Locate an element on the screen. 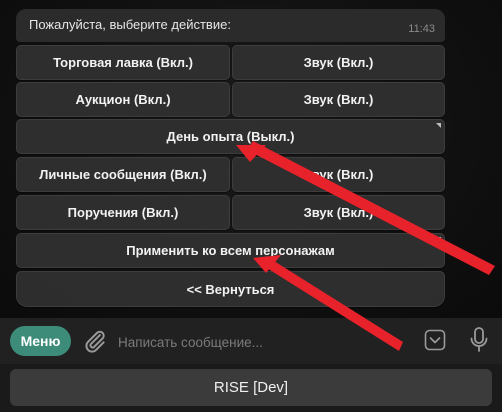 This screenshot has height=412, width=502. message-timestamp: 11:43 is located at coordinates (421, 29).